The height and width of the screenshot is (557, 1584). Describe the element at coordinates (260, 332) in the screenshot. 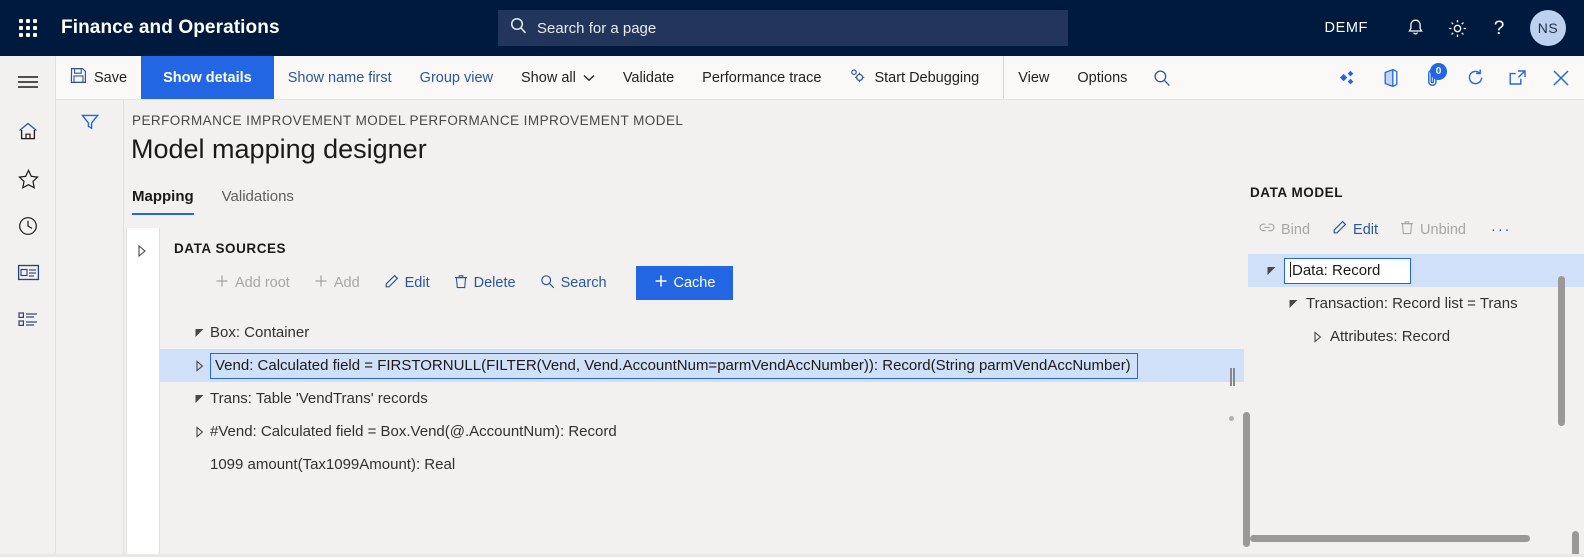

I see `tree-row-label: Box: Container` at that location.